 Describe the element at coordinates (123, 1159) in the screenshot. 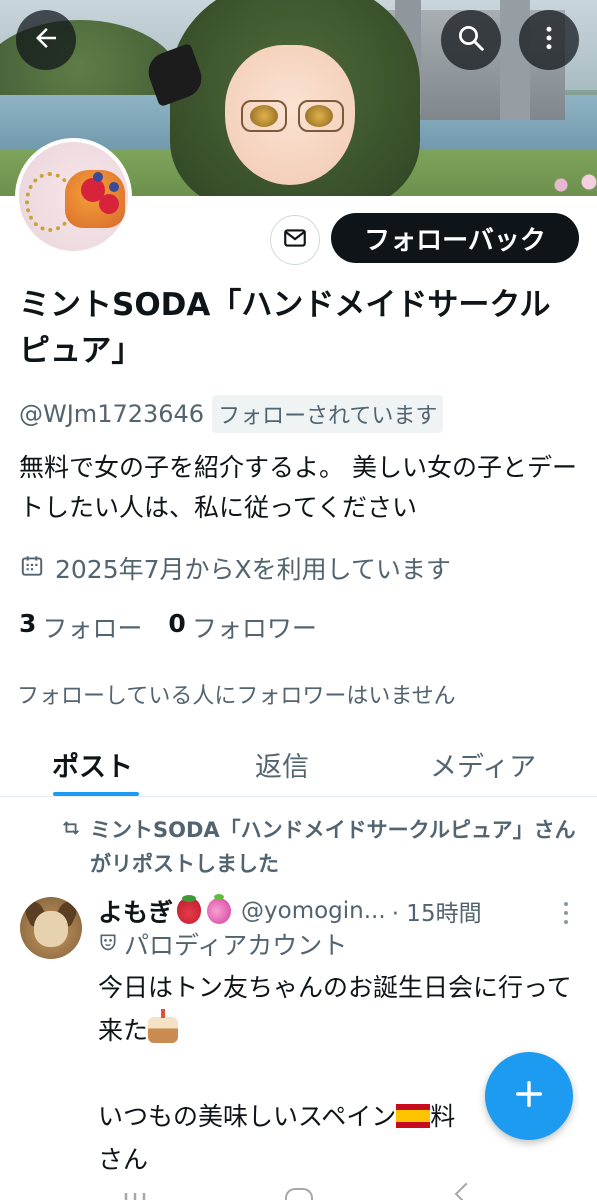

I see `post-text-line: さん` at that location.